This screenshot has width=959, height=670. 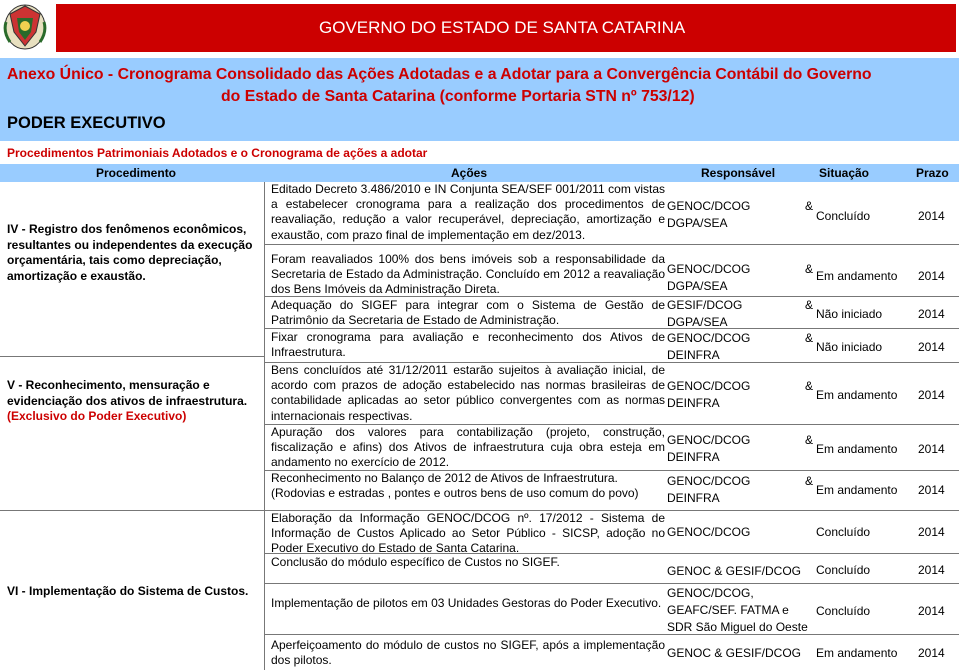 I want to click on resp-line: GESIF/DCOG, so click(x=705, y=305).